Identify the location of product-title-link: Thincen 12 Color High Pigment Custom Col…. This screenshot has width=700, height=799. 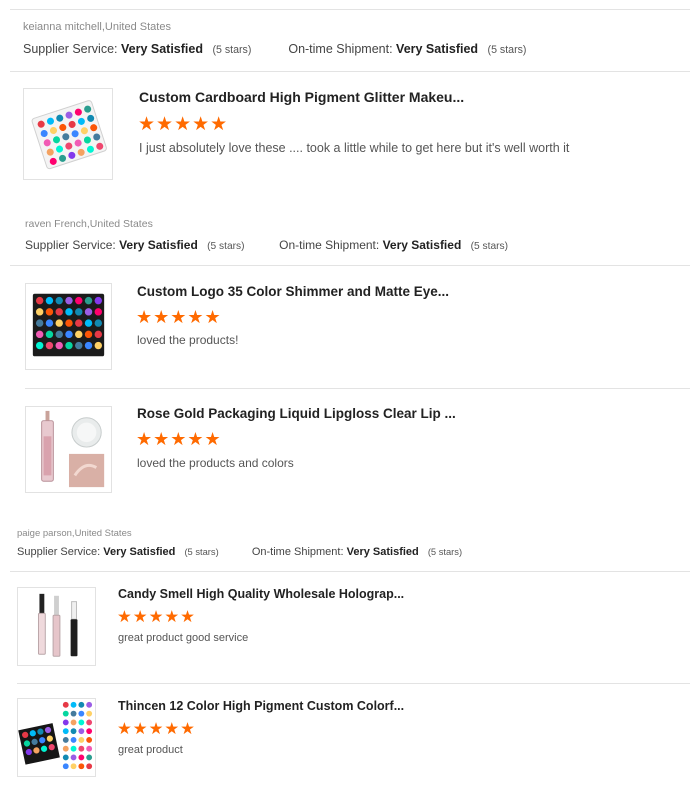
(261, 706).